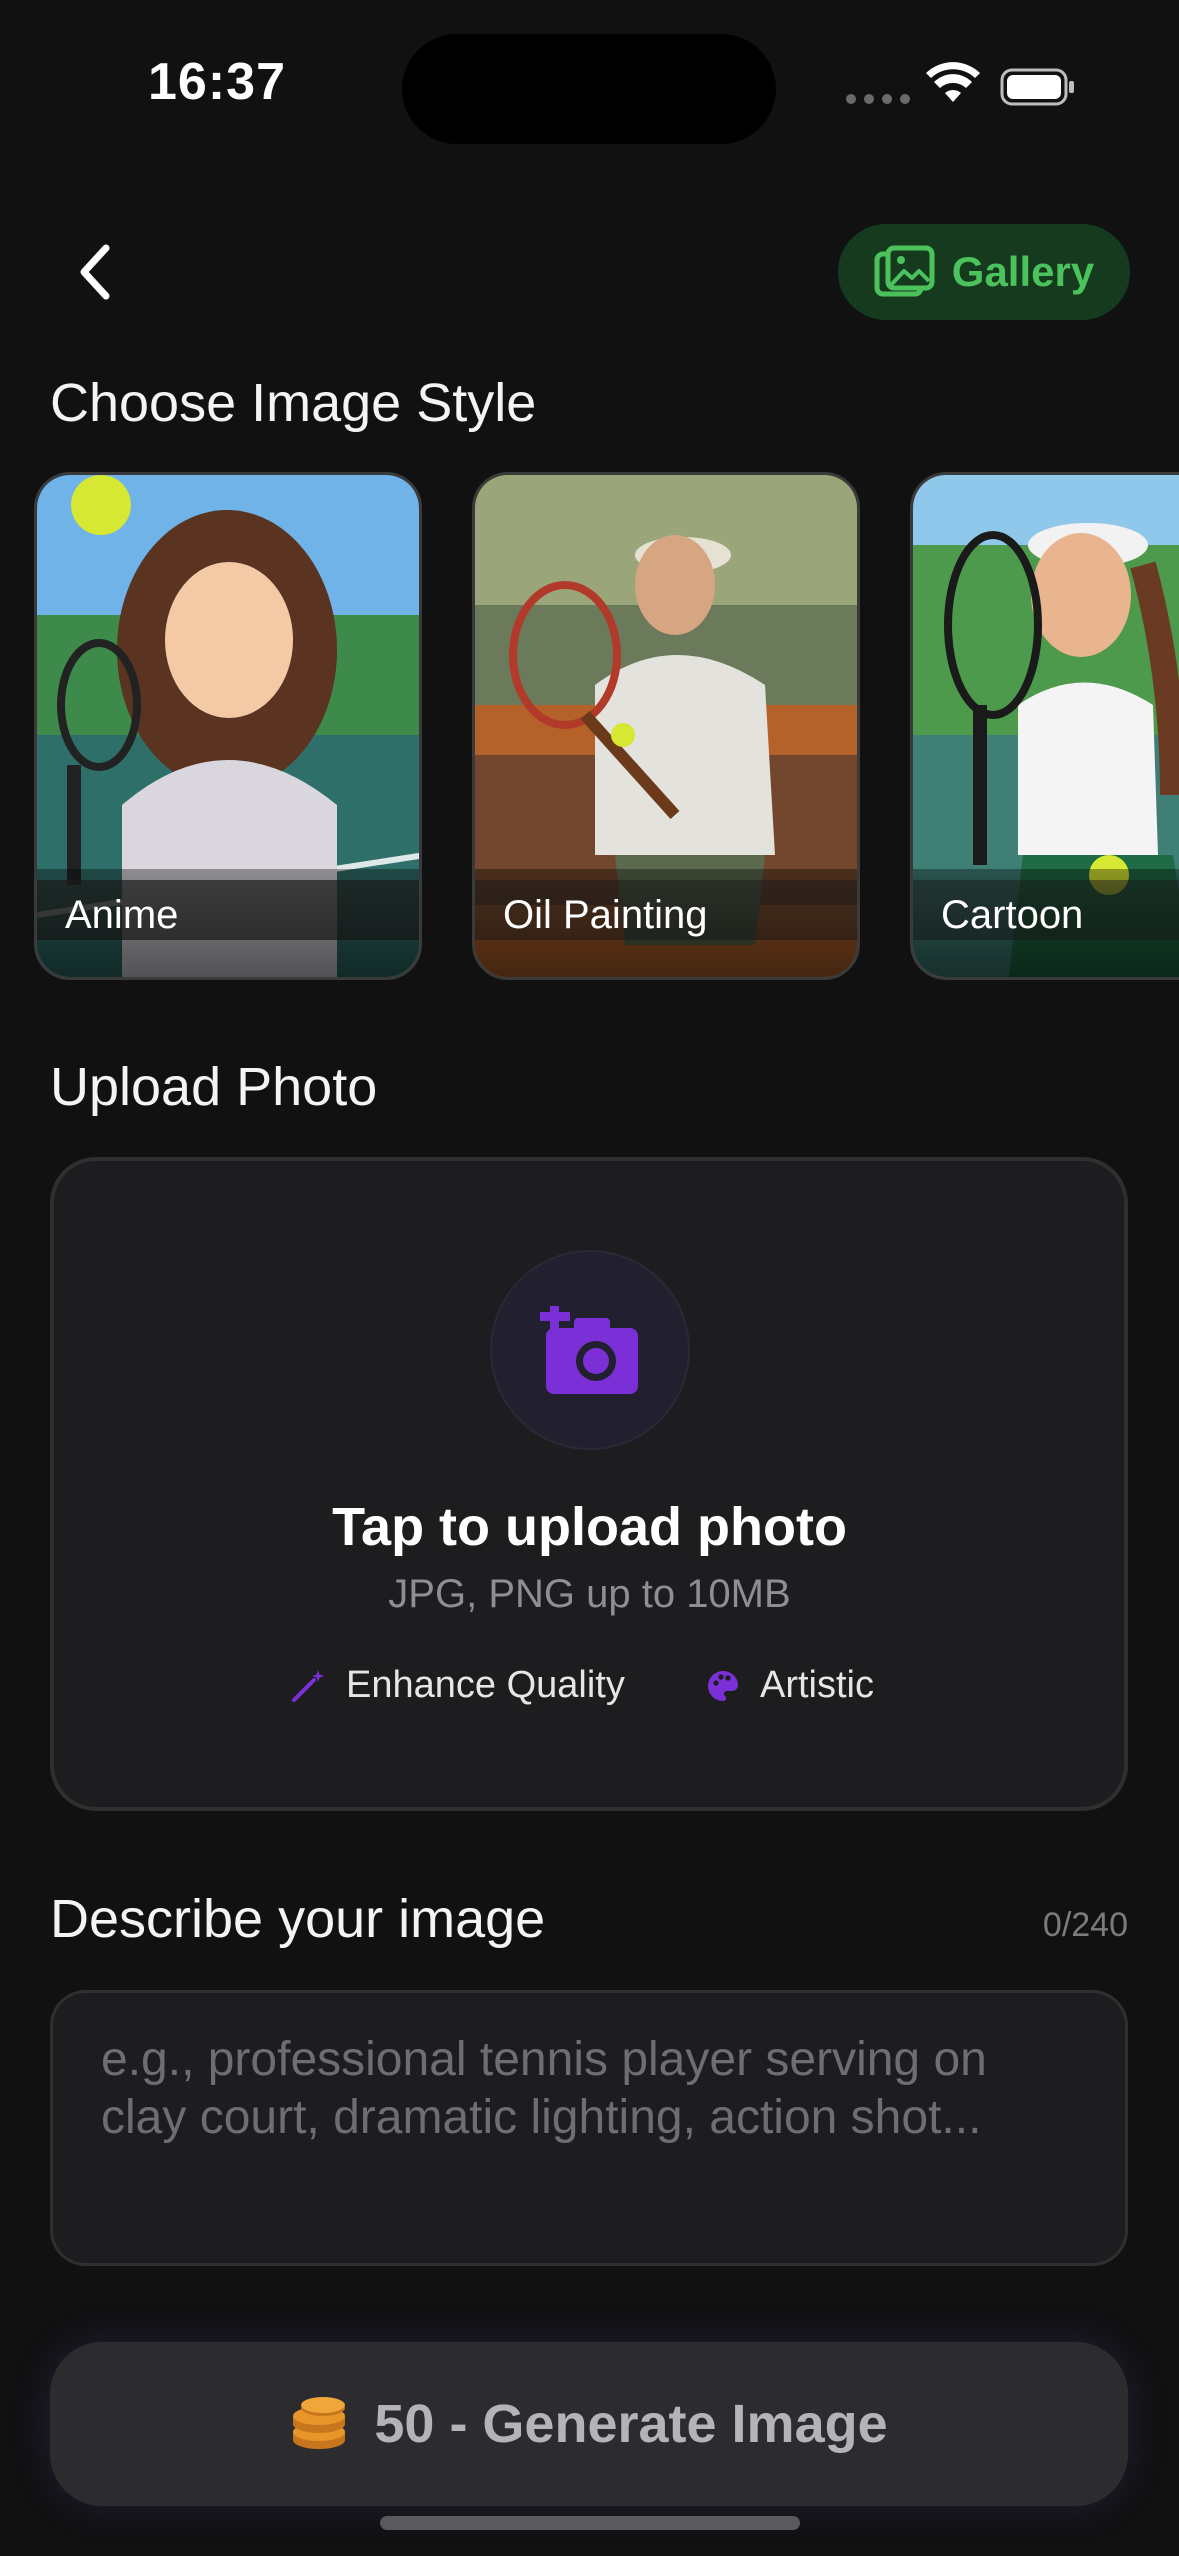  I want to click on character-counter: 0/240, so click(1085, 1925).